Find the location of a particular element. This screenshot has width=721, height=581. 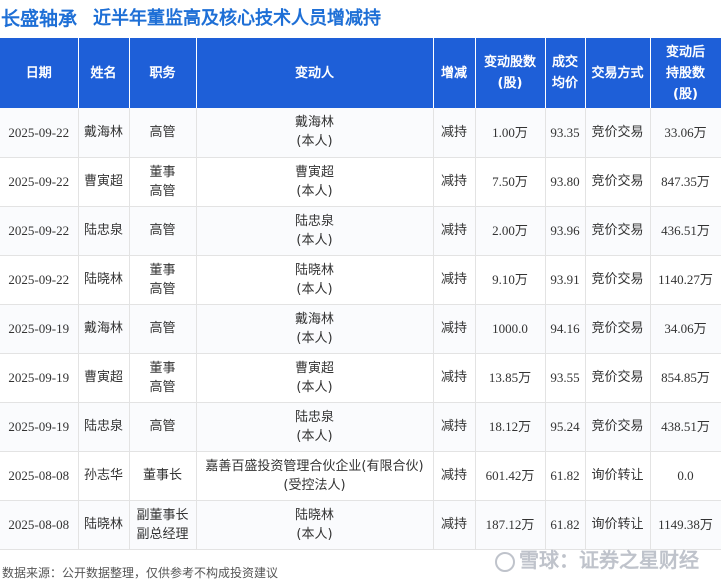

cell-holding: 1140.27万 is located at coordinates (685, 280).